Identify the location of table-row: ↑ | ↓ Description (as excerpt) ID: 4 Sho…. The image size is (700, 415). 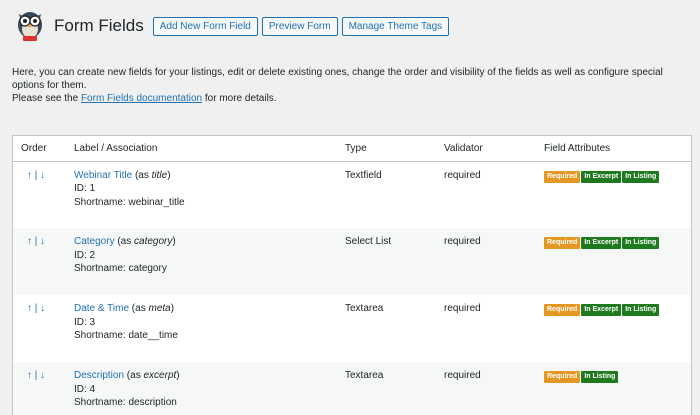
(352, 388).